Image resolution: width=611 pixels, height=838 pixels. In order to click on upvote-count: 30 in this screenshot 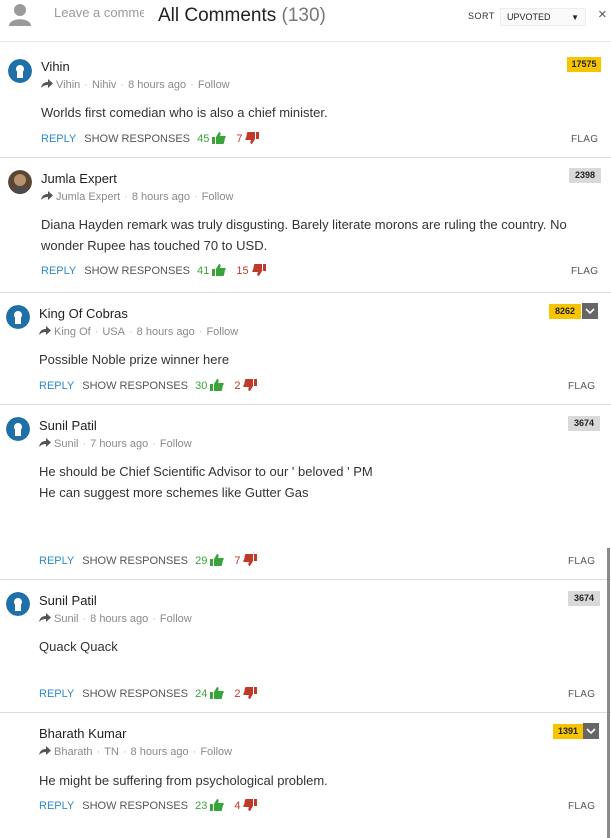, I will do `click(201, 386)`.